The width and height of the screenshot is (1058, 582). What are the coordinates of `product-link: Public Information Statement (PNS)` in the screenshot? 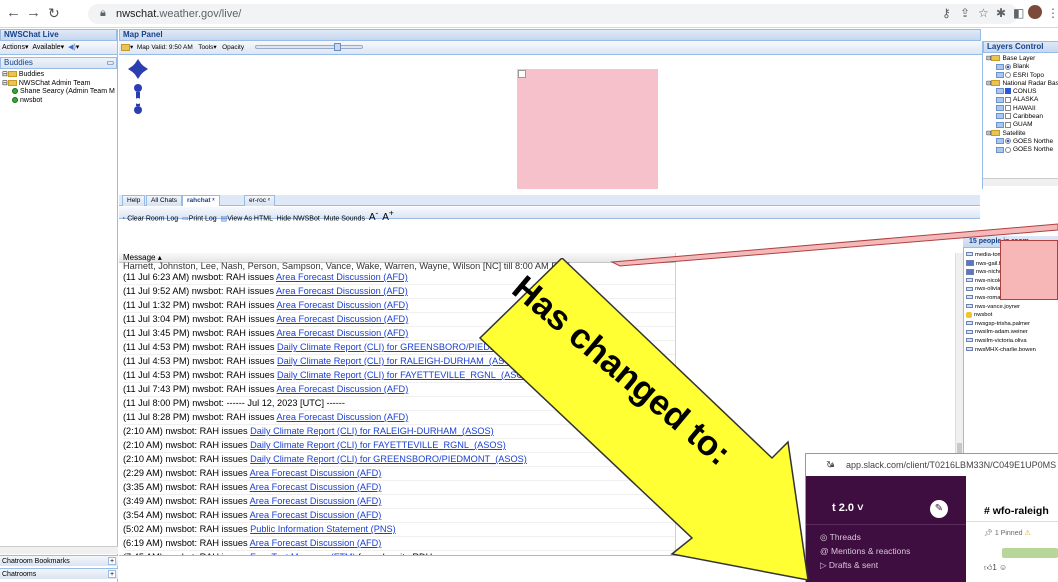 It's located at (323, 529).